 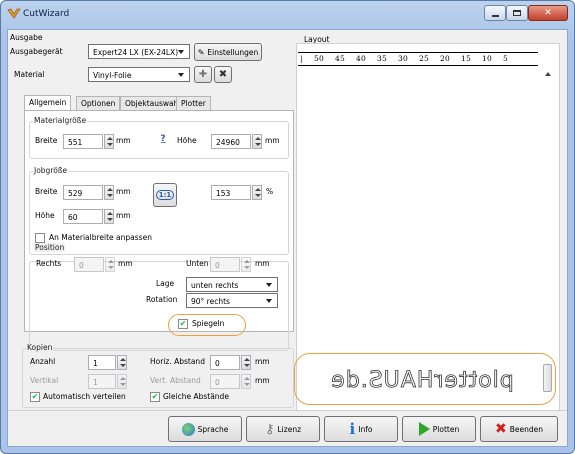 I want to click on fit-material-checkbox, so click(x=40, y=238).